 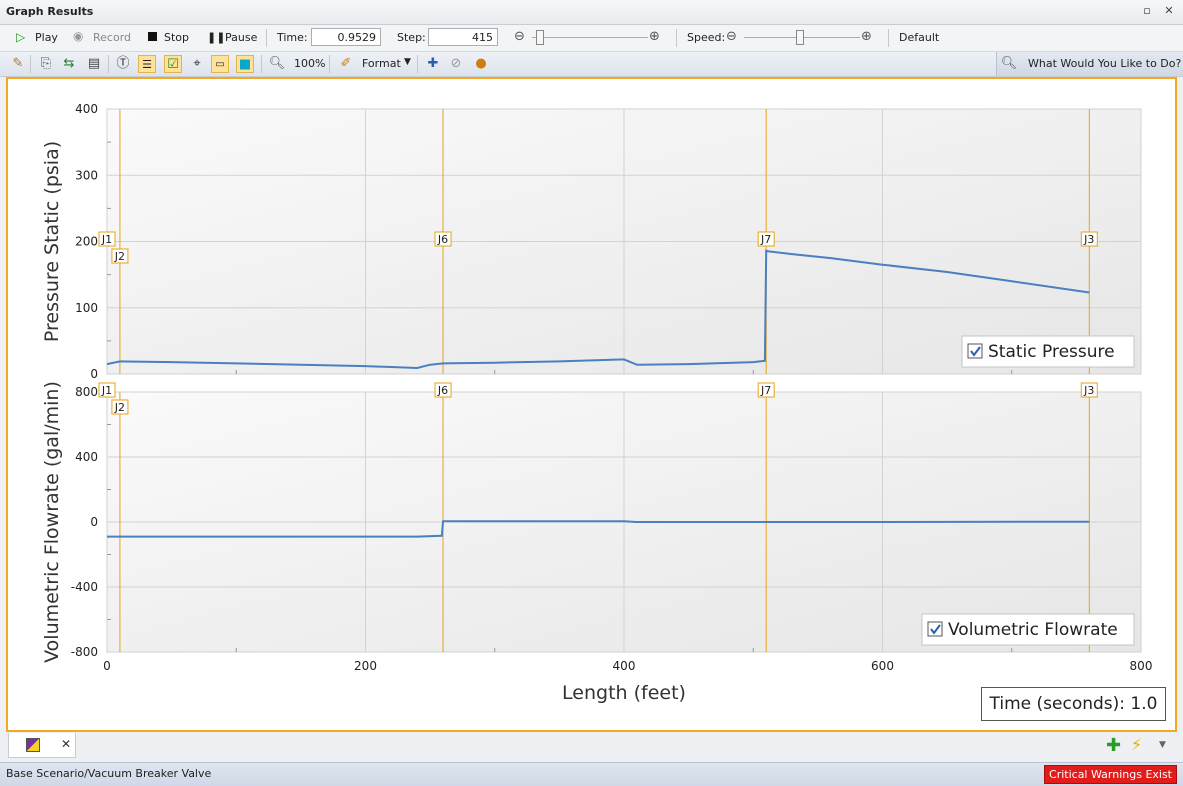 I want to click on y-tick-label: 300, so click(x=86, y=175).